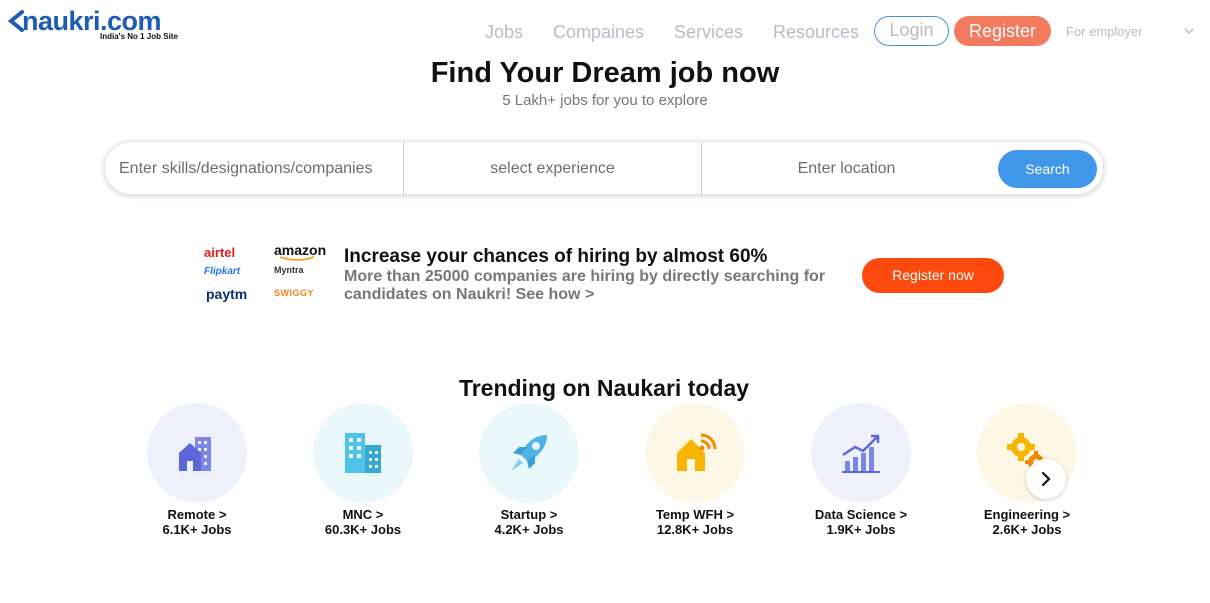  Describe the element at coordinates (139, 36) in the screenshot. I see `logo-tagline: India's No 1 Job Site` at that location.